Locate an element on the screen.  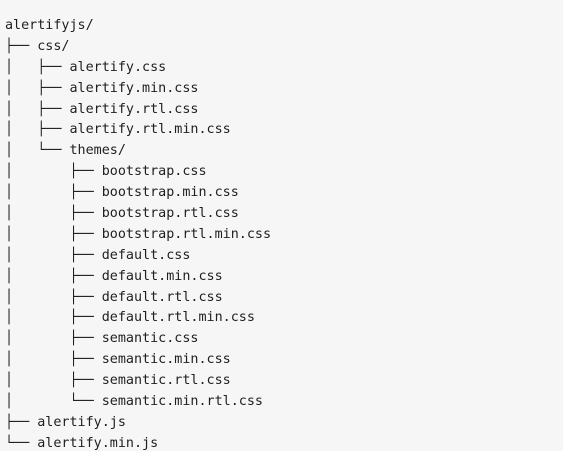
tree-line: │ ├── default.rtl.css is located at coordinates (138, 298).